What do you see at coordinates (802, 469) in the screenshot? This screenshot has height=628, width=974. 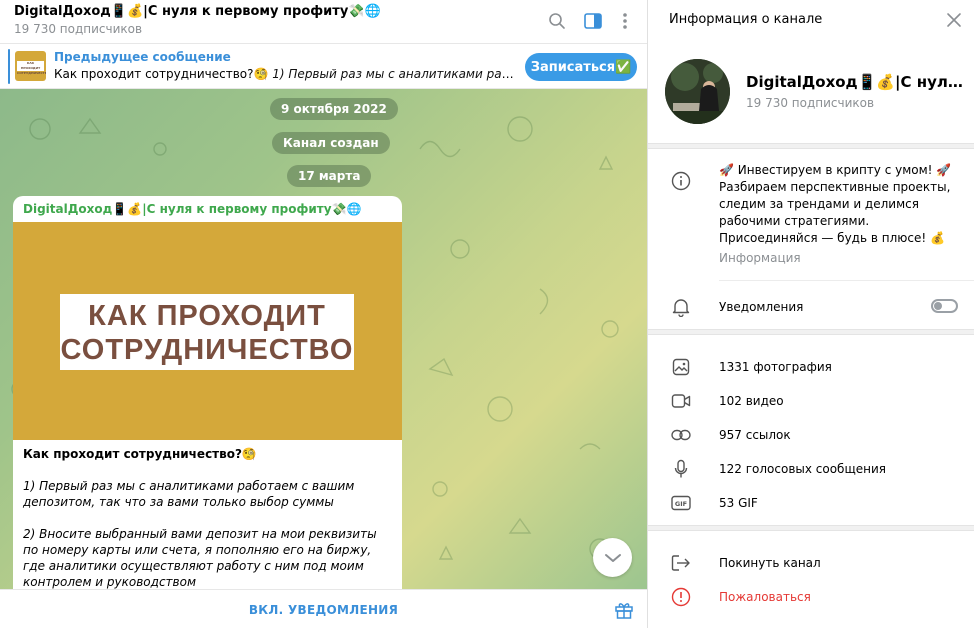 I see `media-voice: 122 голосовых сообщения` at bounding box center [802, 469].